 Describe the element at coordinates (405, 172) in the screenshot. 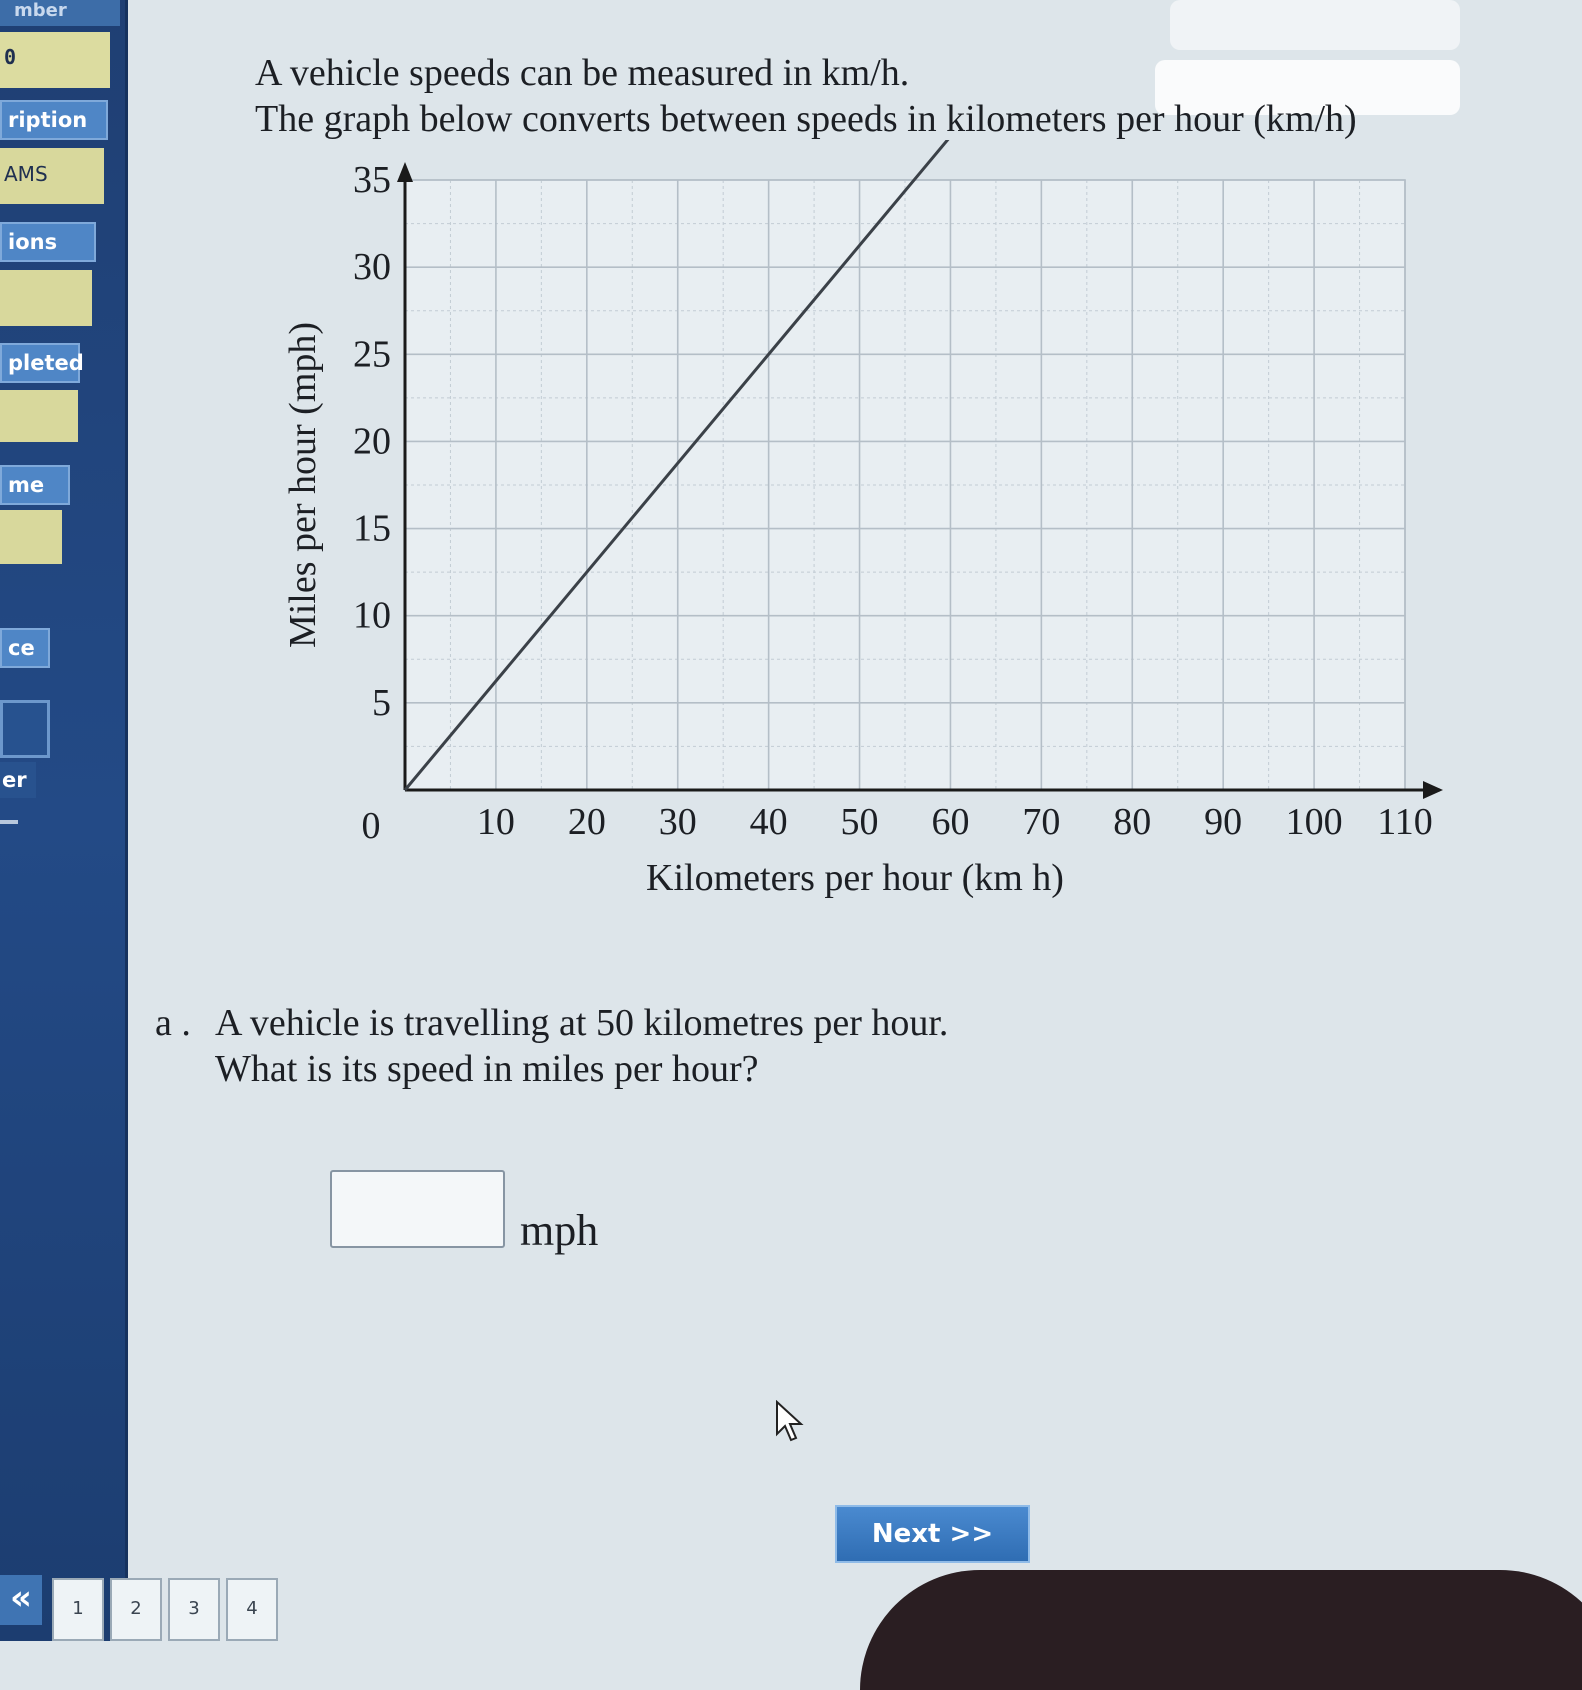

I see `y-axis-arrow` at that location.